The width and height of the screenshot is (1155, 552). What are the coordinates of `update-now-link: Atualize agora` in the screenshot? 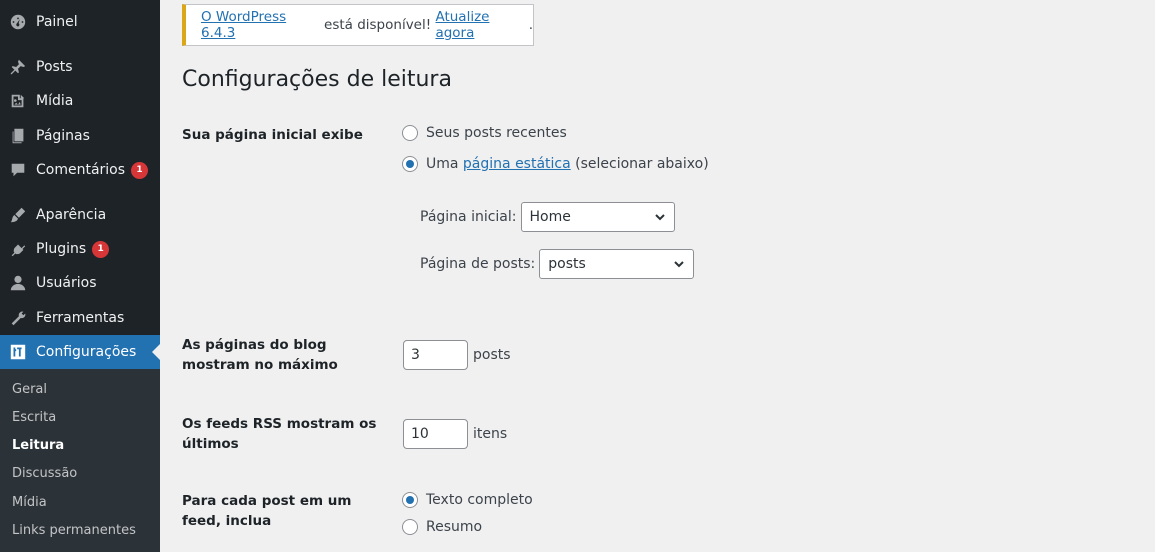 It's located at (481, 25).